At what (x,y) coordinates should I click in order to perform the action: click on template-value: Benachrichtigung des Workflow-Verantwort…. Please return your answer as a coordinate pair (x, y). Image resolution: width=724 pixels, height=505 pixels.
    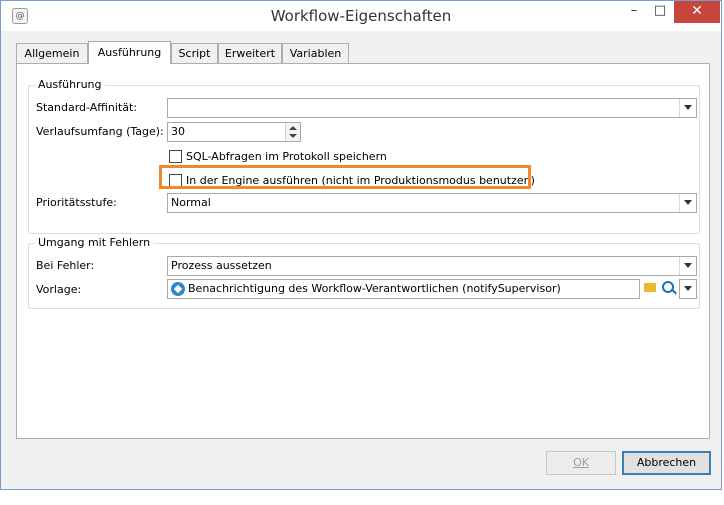
    Looking at the image, I should click on (374, 288).